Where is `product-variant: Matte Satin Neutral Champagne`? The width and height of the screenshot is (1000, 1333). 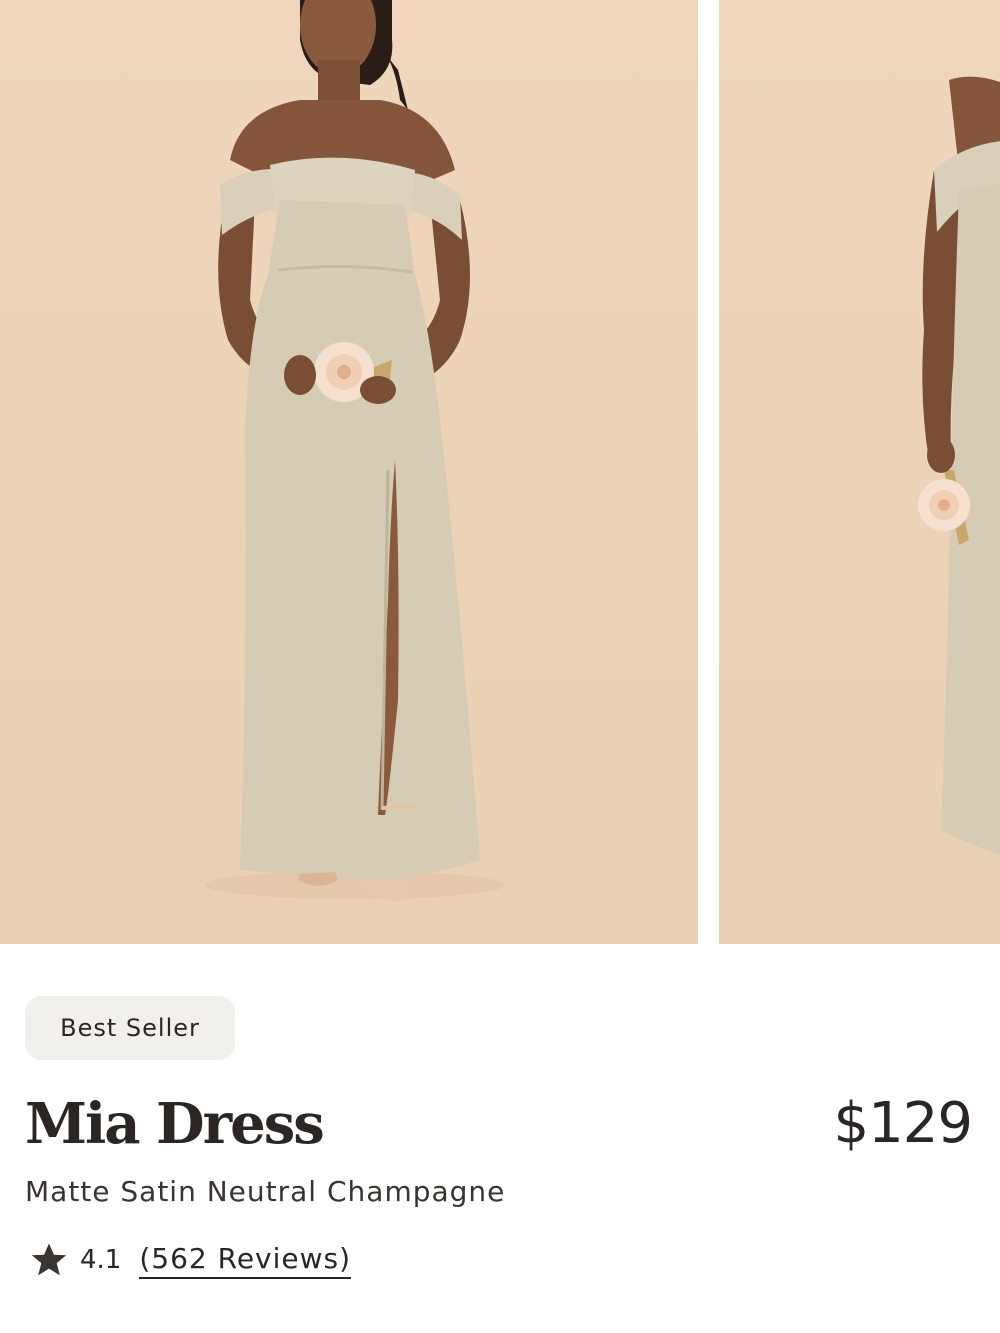 product-variant: Matte Satin Neutral Champagne is located at coordinates (265, 1191).